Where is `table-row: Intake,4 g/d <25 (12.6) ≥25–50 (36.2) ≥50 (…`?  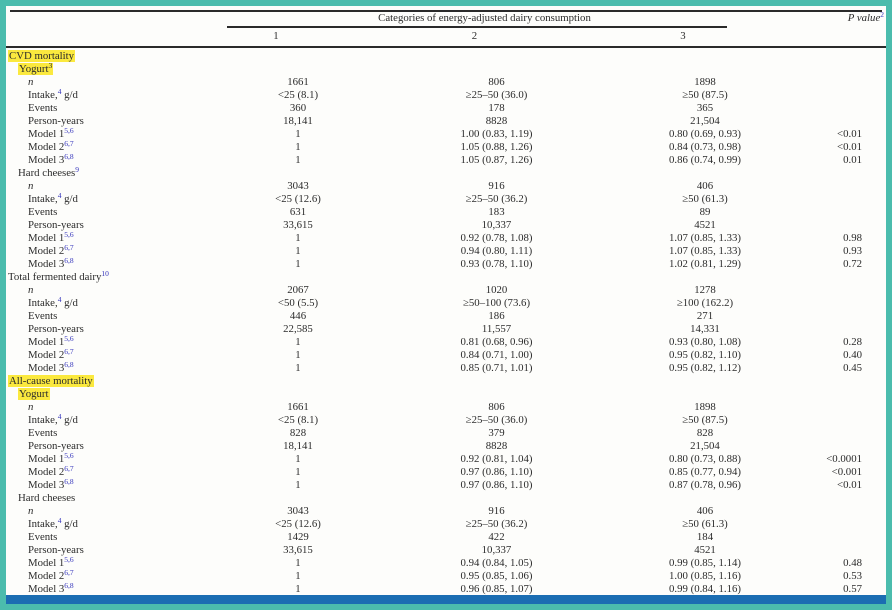
table-row: Intake,4 g/d <25 (12.6) ≥25–50 (36.2) ≥50 (… is located at coordinates (446, 199).